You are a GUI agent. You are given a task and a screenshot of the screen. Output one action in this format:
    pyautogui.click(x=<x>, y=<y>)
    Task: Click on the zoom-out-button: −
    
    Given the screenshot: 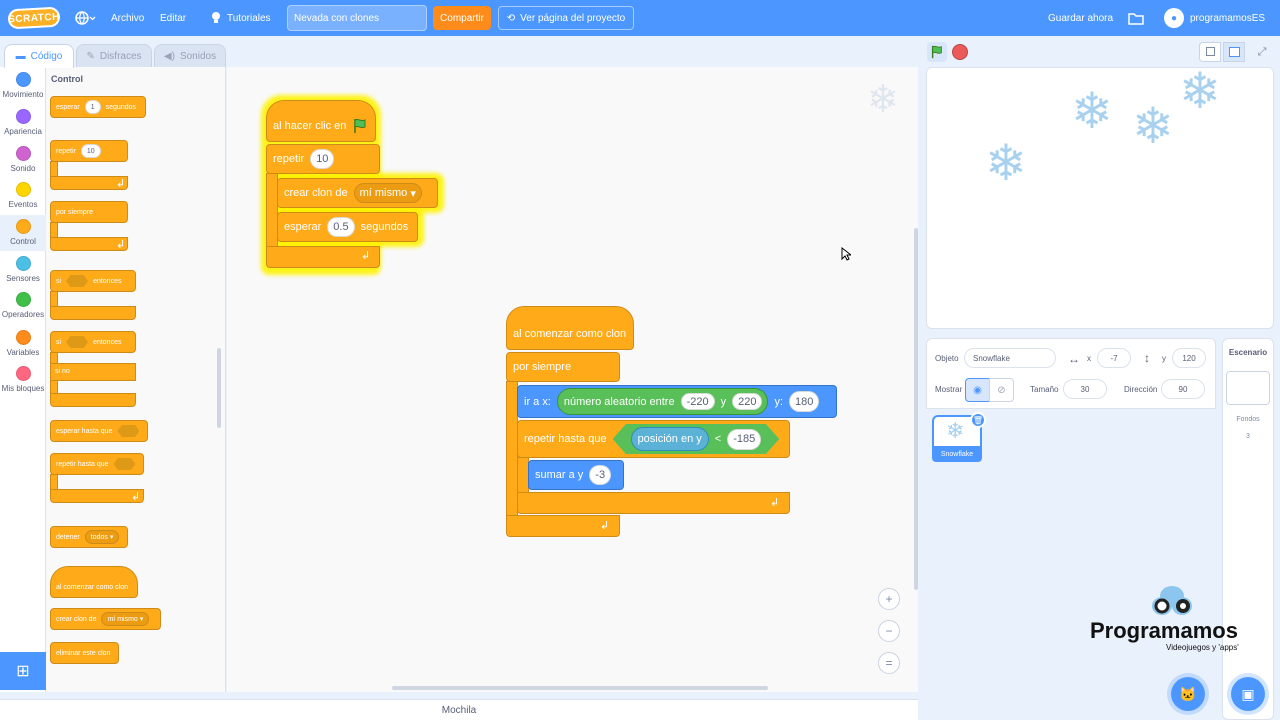 What is the action you would take?
    pyautogui.click(x=889, y=631)
    